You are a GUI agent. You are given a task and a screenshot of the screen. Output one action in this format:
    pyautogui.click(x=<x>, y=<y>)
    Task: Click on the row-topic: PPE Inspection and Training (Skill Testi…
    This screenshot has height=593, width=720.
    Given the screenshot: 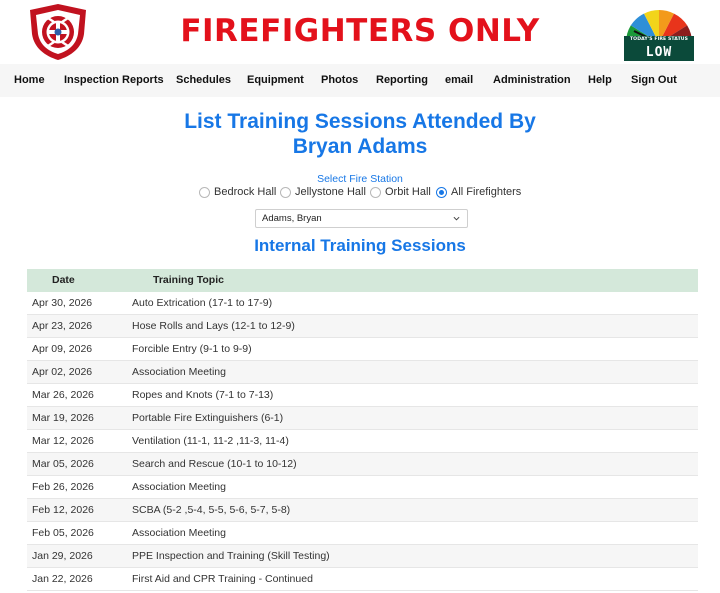 What is the action you would take?
    pyautogui.click(x=231, y=556)
    